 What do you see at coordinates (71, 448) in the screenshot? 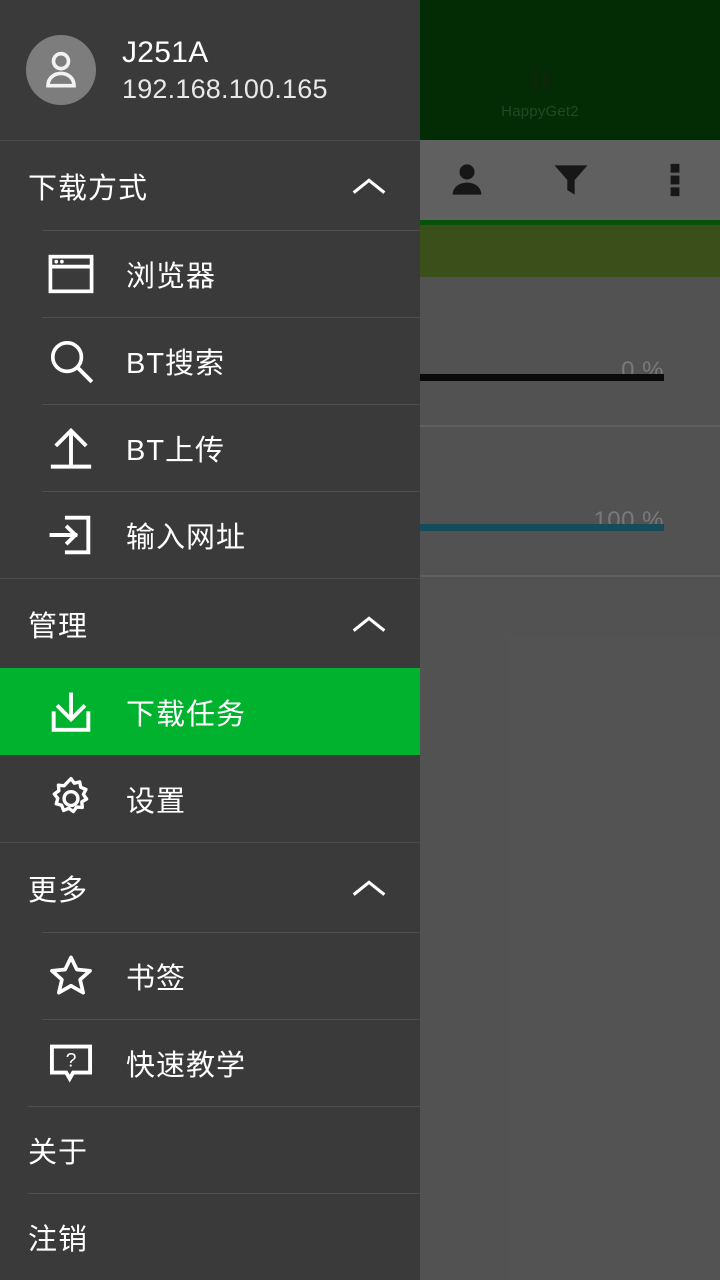
I see `upload-arrow-icon` at bounding box center [71, 448].